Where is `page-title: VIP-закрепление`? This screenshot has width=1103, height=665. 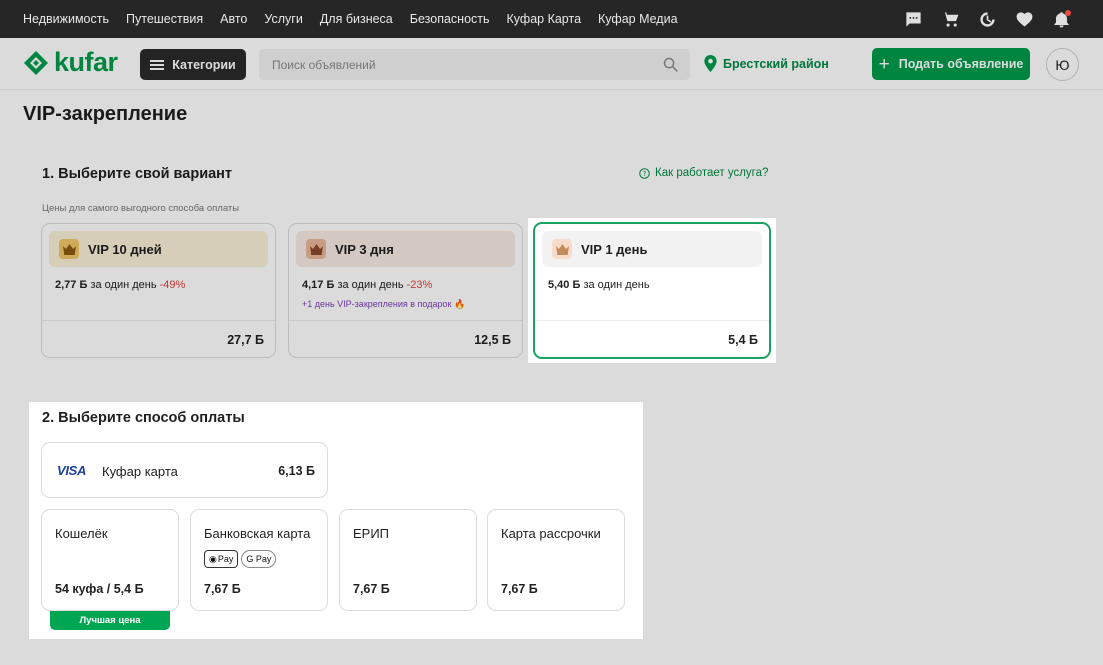 page-title: VIP-закрепление is located at coordinates (105, 114).